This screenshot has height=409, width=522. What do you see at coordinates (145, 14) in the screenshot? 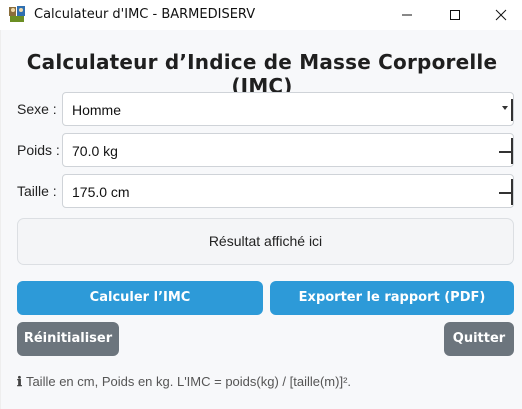
I see `window-title: Calculateur d'IMC - BARMEDISERV` at bounding box center [145, 14].